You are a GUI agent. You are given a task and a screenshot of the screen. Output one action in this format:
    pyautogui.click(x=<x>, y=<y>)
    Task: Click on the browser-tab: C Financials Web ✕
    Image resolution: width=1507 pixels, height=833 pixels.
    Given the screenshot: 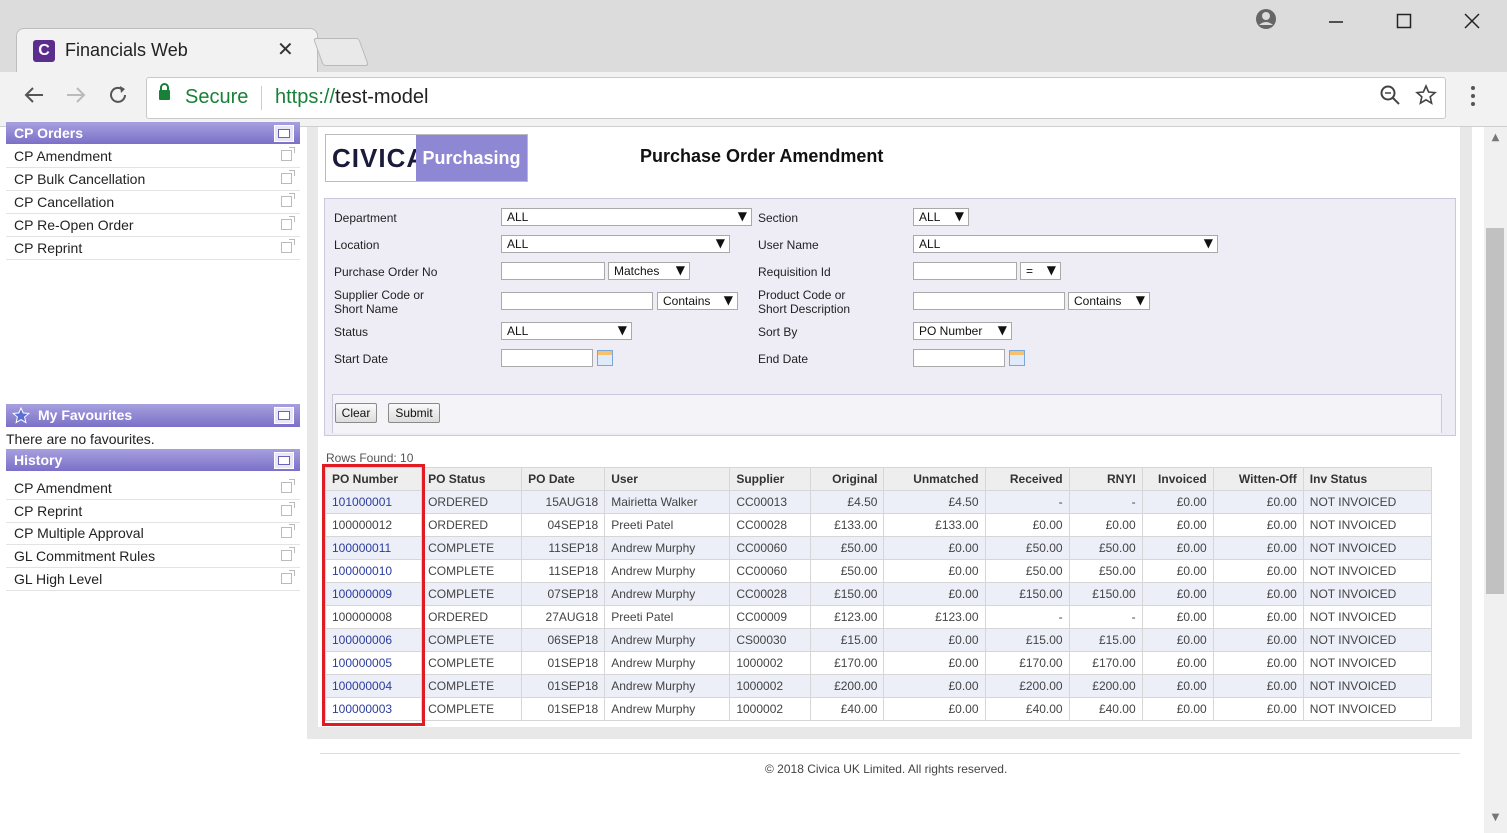 What is the action you would take?
    pyautogui.click(x=167, y=50)
    